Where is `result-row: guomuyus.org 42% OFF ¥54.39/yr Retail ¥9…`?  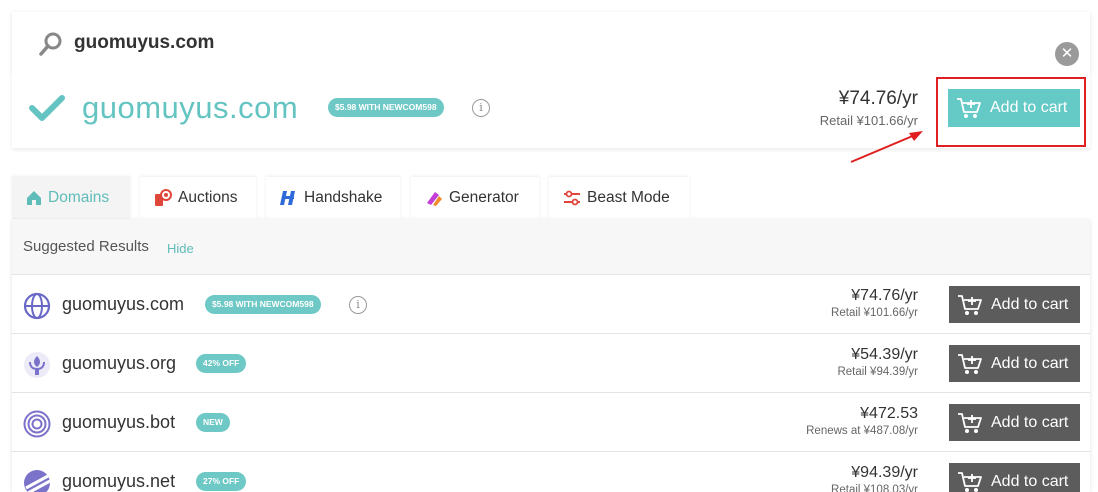
result-row: guomuyus.org 42% OFF ¥54.39/yr Retail ¥9… is located at coordinates (551, 364).